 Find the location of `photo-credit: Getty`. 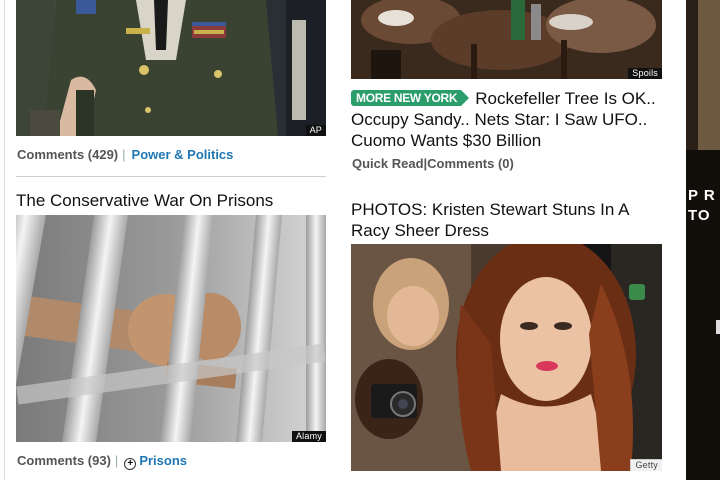

photo-credit: Getty is located at coordinates (646, 465).